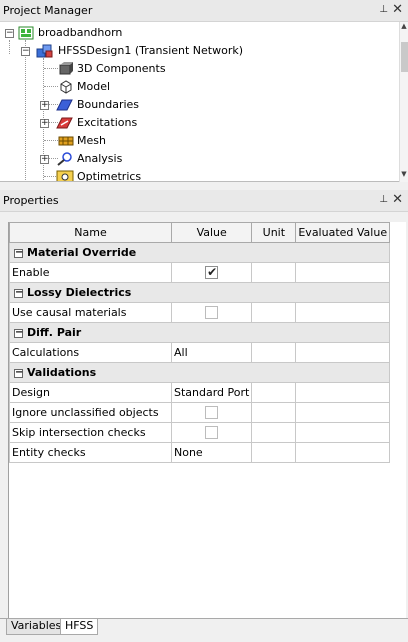  I want to click on scrollbar-thumb, so click(404, 57).